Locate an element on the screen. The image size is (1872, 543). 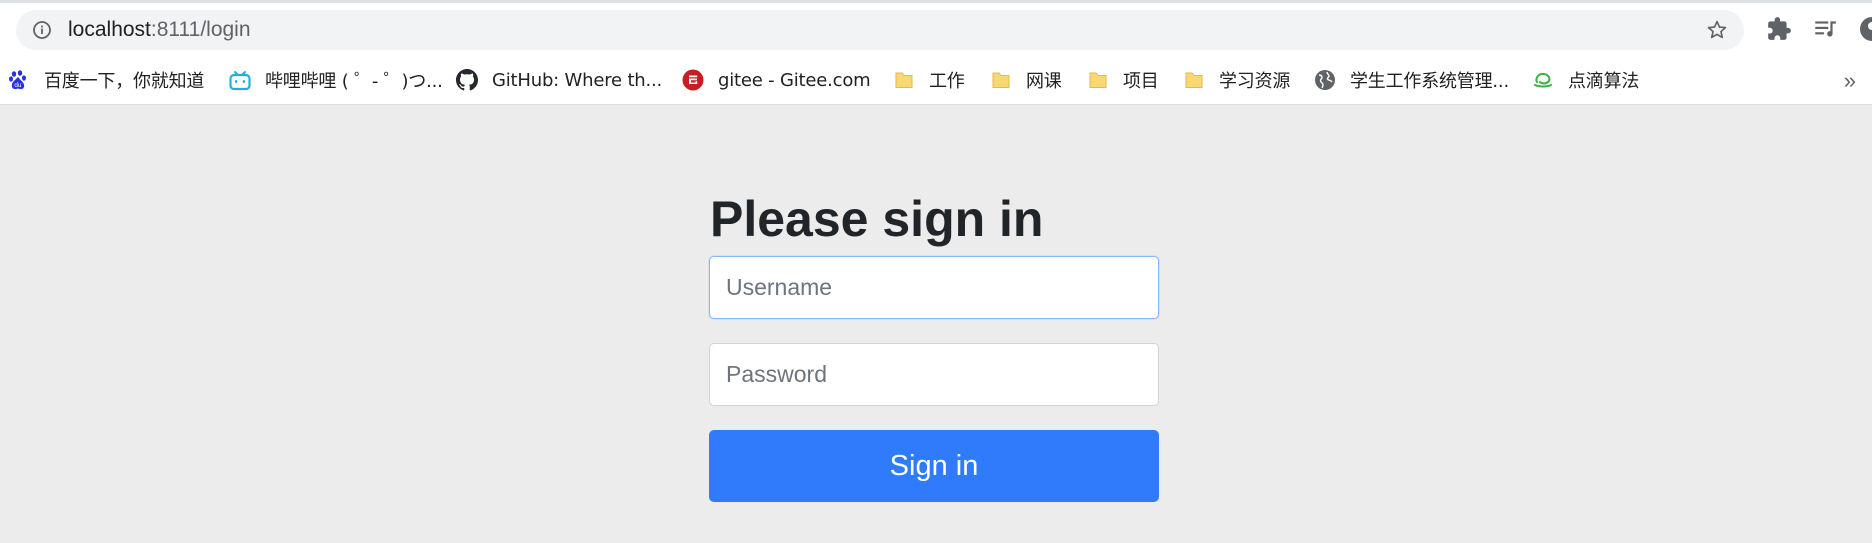
password-input is located at coordinates (934, 374).